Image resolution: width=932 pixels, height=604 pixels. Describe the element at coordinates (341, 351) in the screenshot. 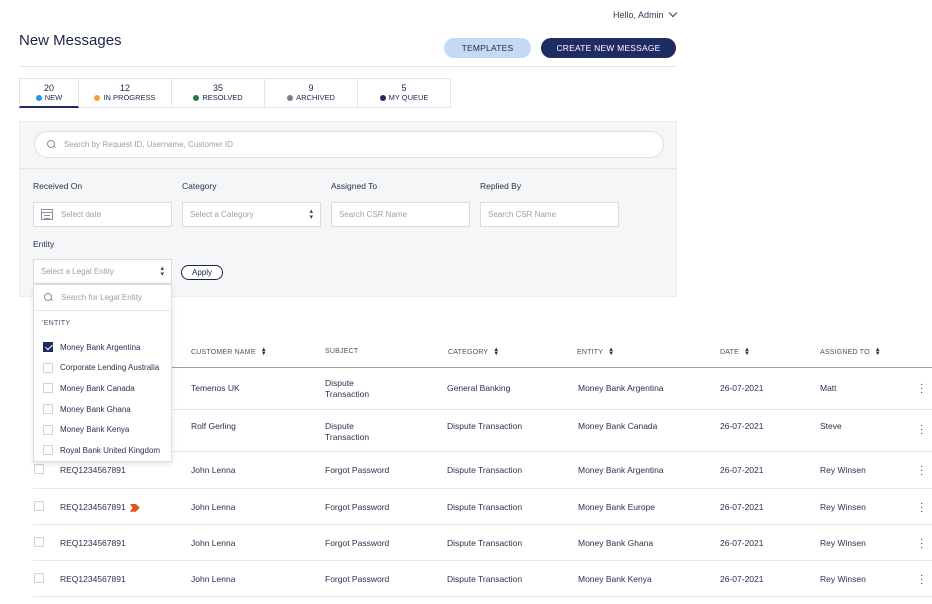

I see `column-header-subject: SUBJECT` at that location.